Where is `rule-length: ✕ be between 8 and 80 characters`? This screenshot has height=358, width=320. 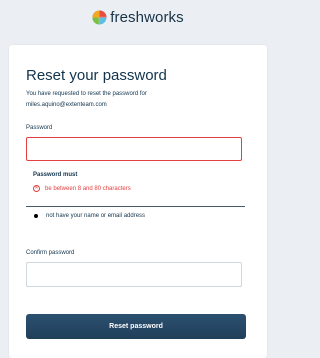
rule-length: ✕ be between 8 and 80 characters is located at coordinates (82, 188).